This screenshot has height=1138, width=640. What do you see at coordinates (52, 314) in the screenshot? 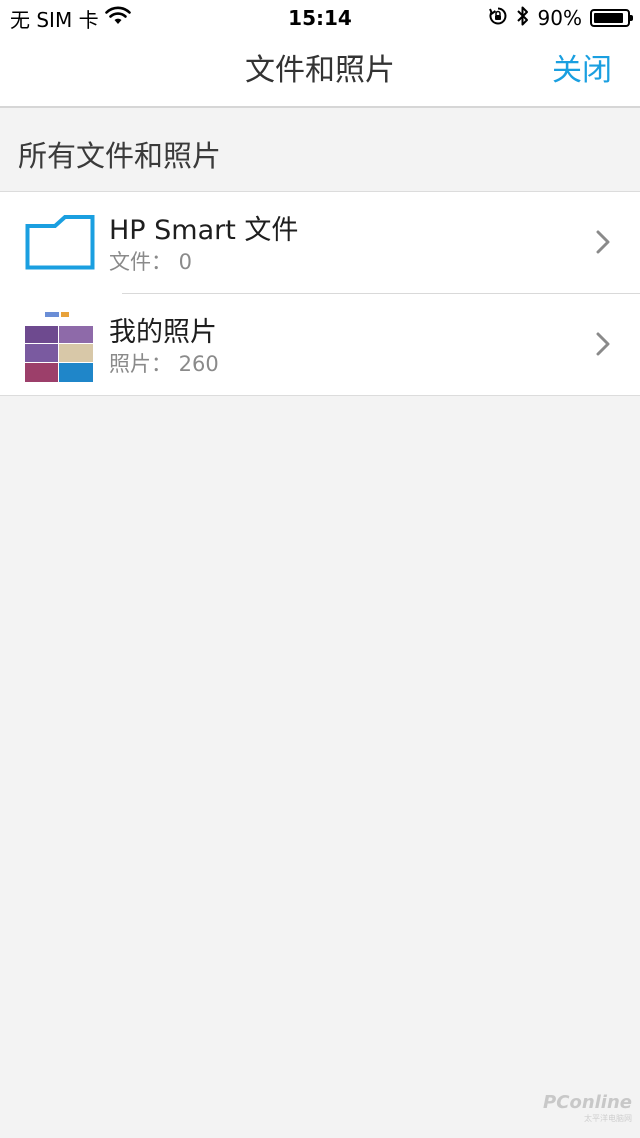
I see `thumbnail-logo` at bounding box center [52, 314].